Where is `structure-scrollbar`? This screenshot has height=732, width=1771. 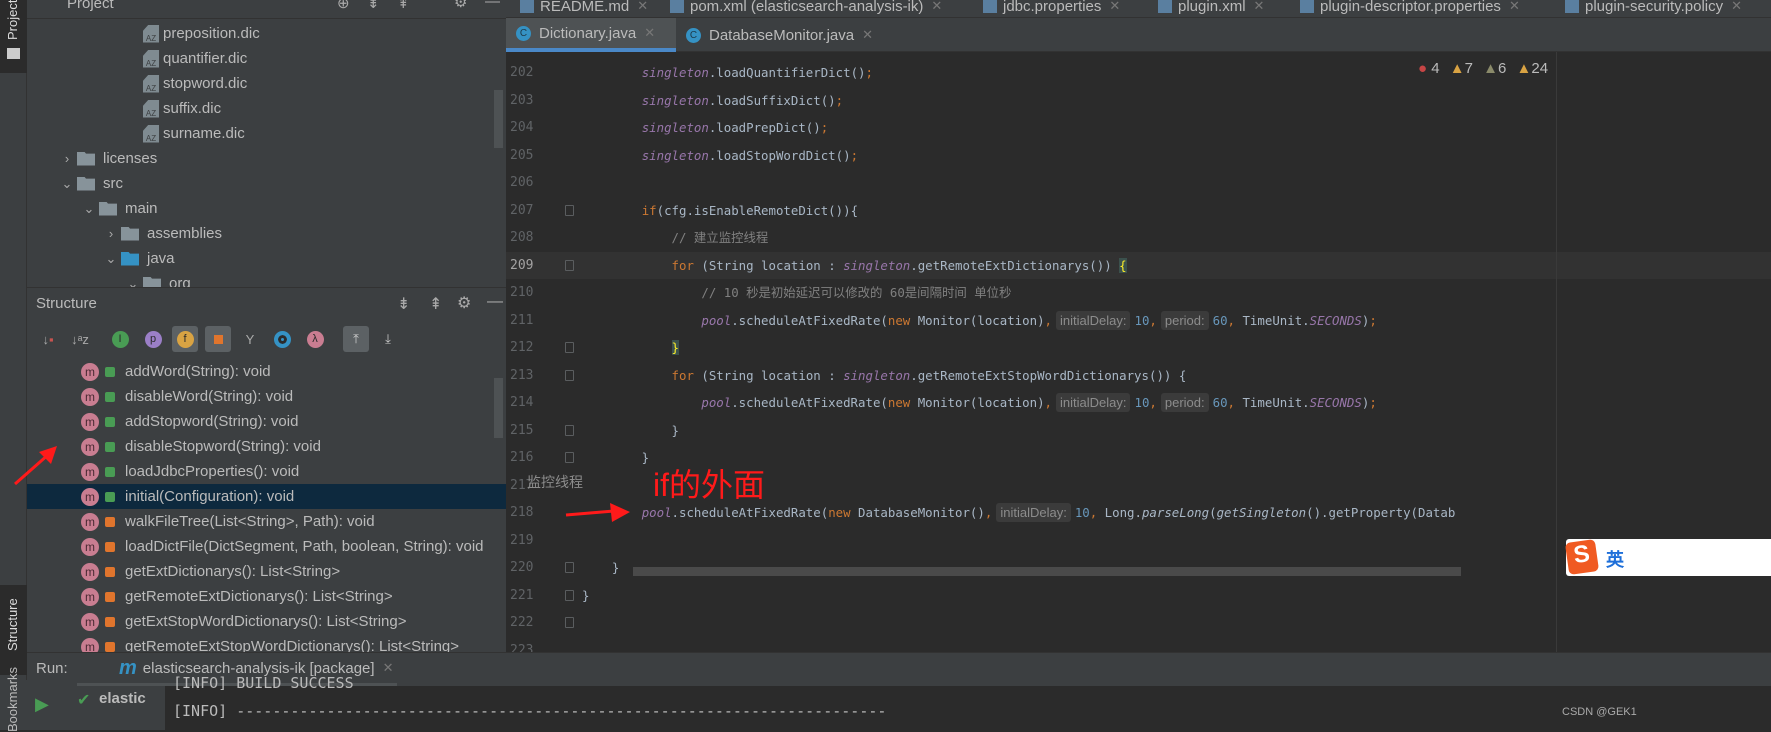 structure-scrollbar is located at coordinates (498, 408).